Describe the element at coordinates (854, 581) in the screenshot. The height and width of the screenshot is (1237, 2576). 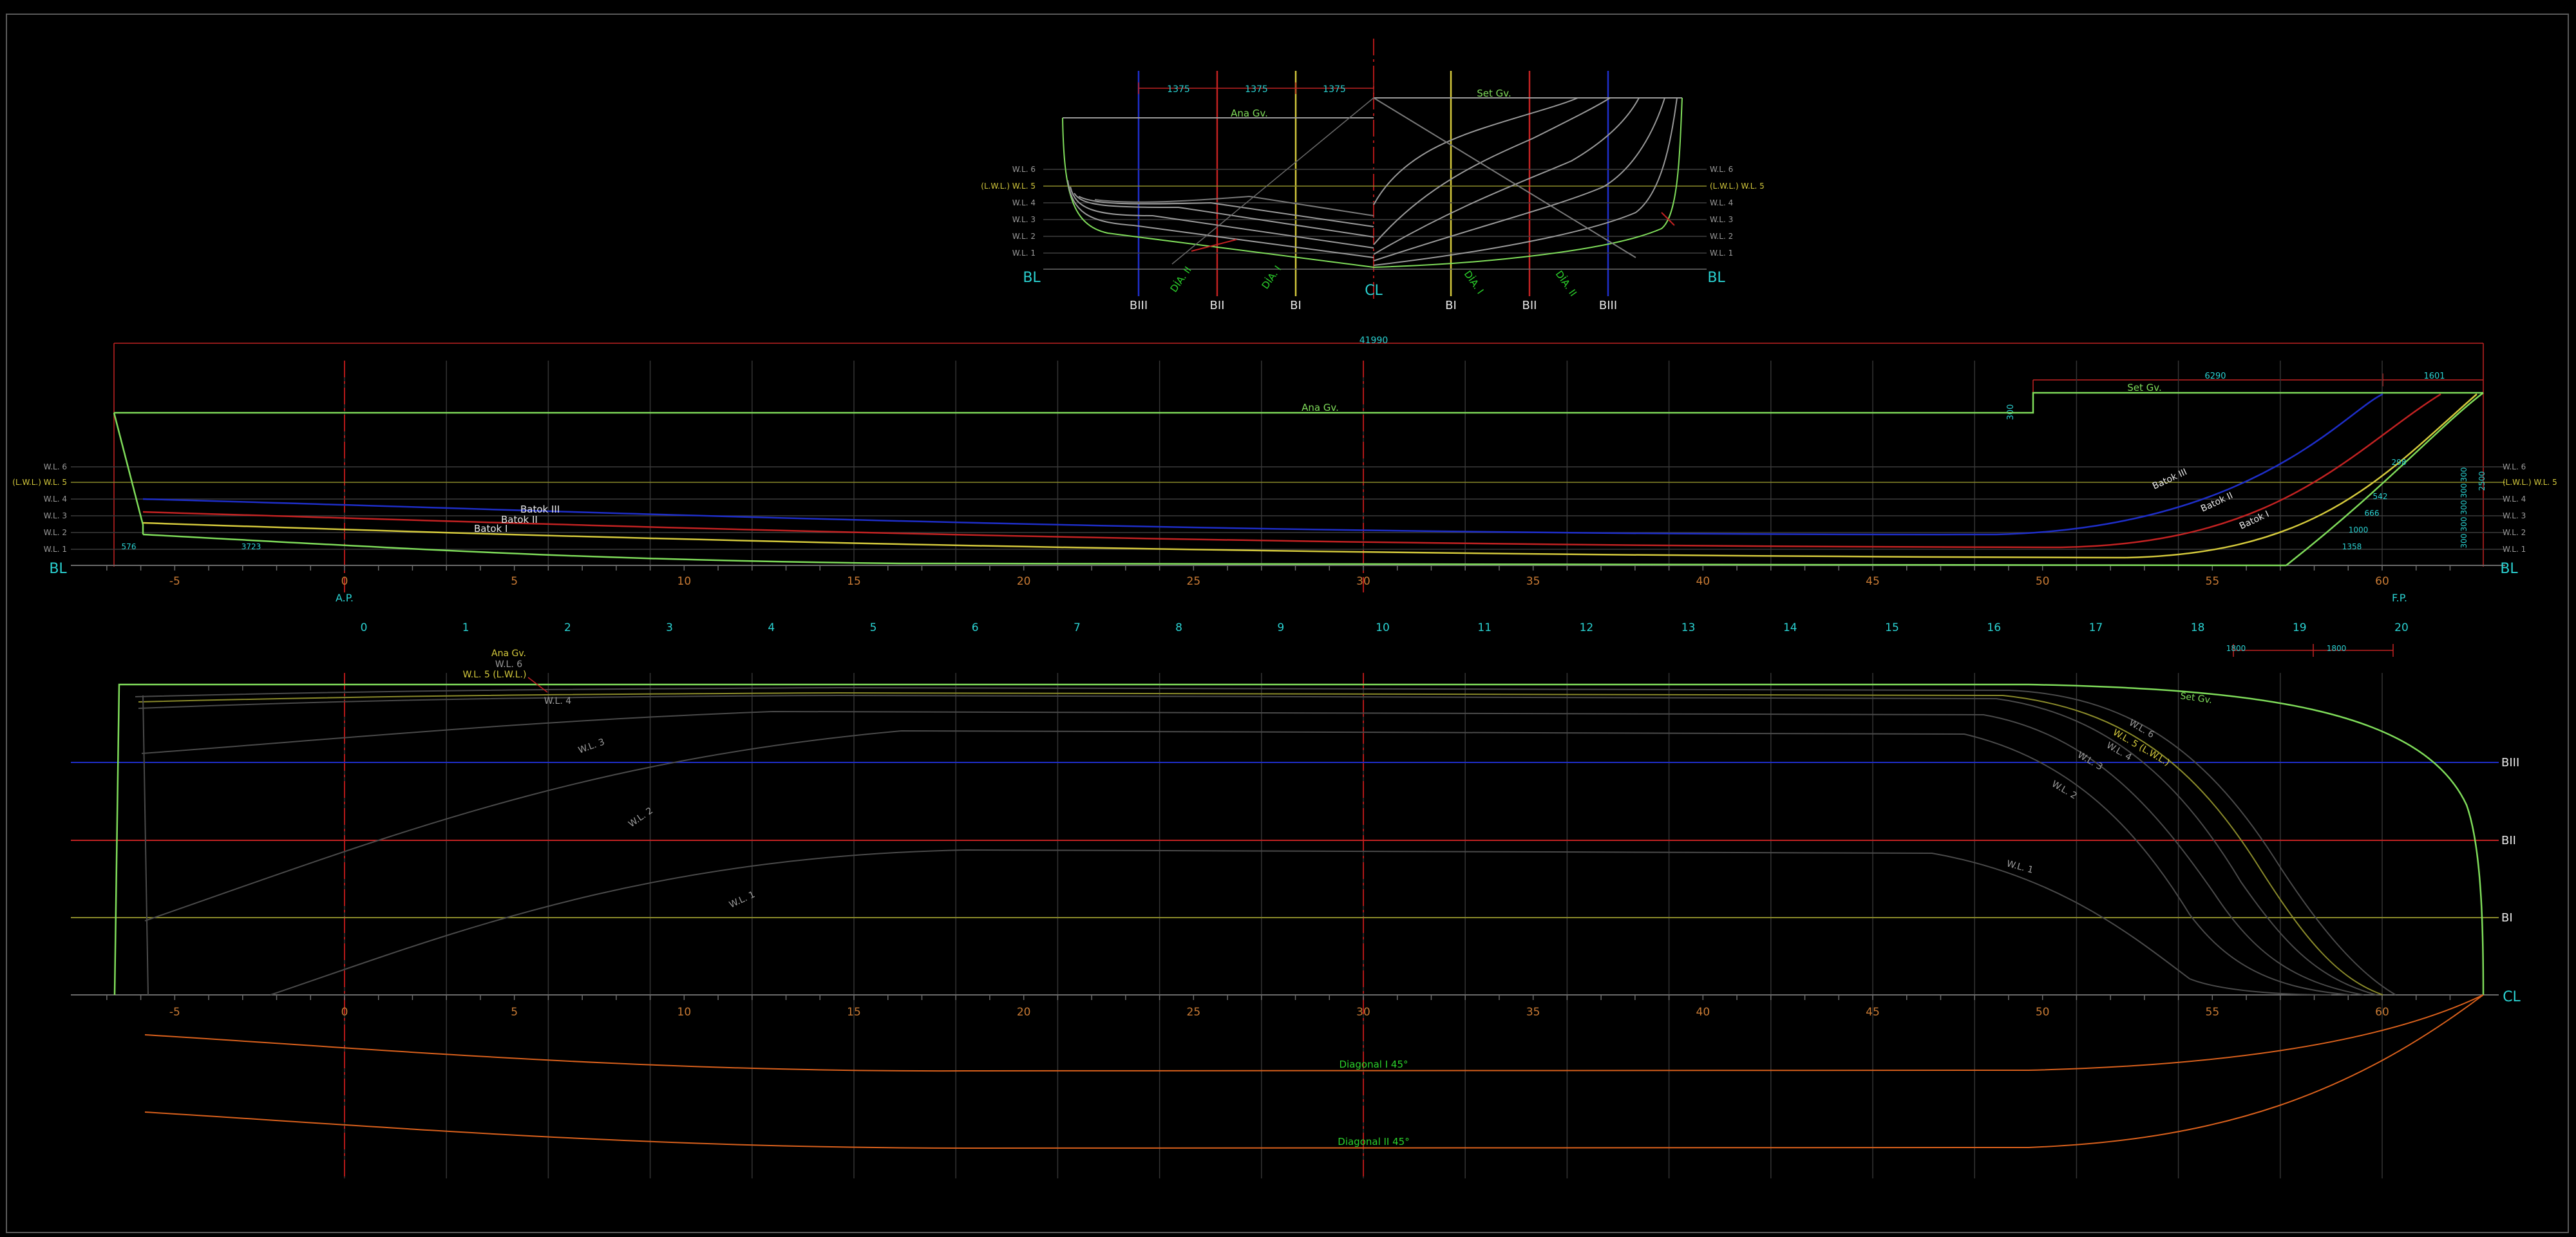
I see `profile-station-number: 15` at that location.